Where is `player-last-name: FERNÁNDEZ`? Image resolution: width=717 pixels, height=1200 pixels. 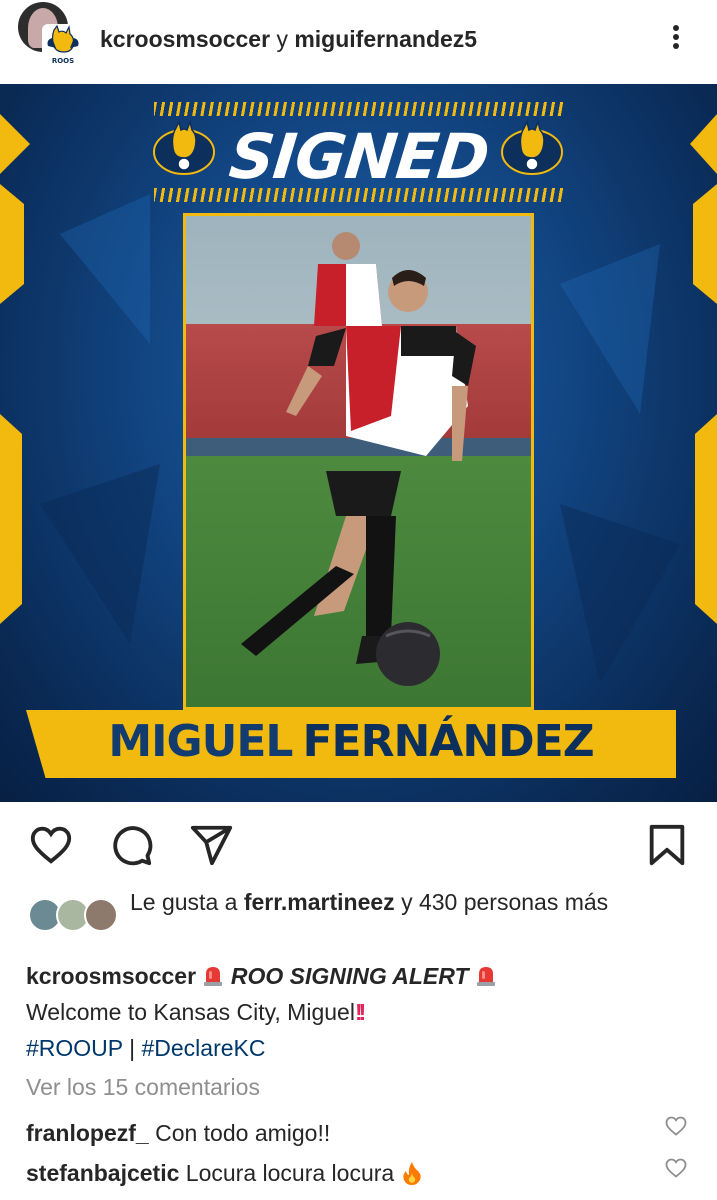 player-last-name: FERNÁNDEZ is located at coordinates (448, 741).